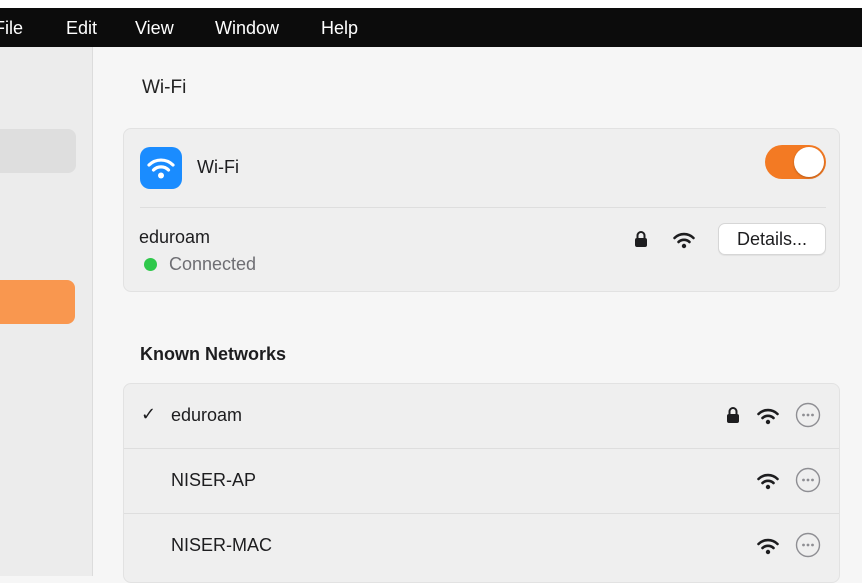  Describe the element at coordinates (154, 28) in the screenshot. I see `menu-view: View` at that location.